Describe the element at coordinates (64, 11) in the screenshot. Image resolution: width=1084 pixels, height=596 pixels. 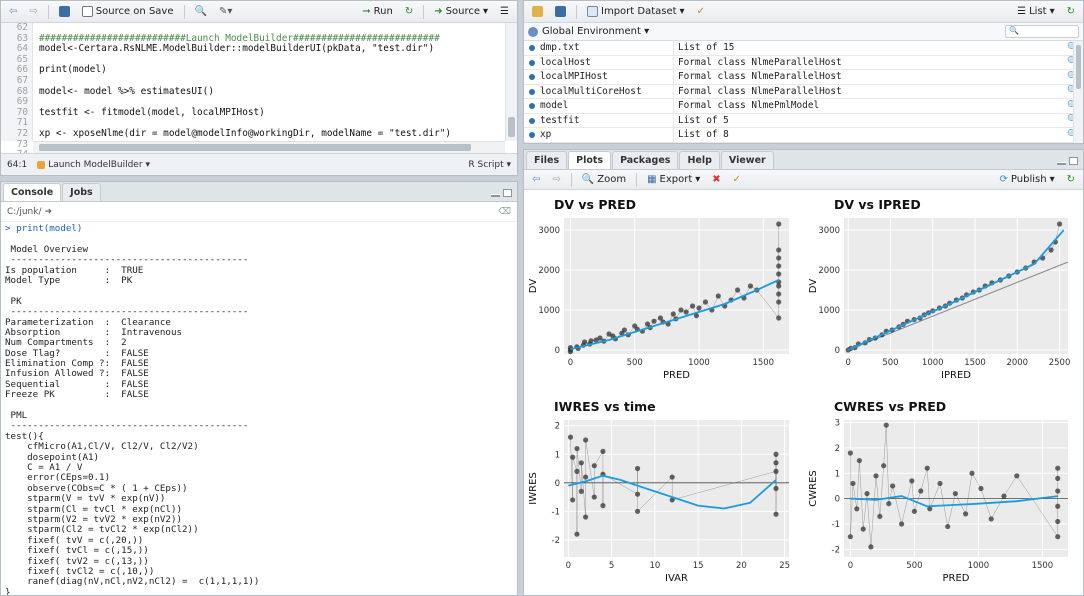
I see `save-icon` at that location.